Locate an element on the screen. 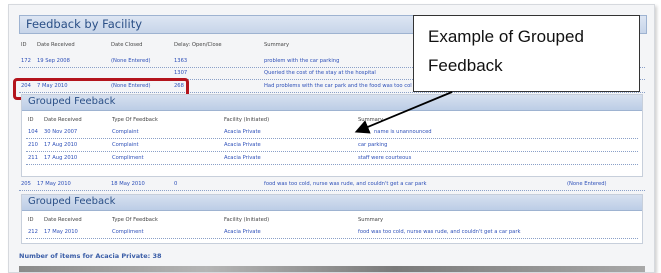 The height and width of the screenshot is (273, 661). row-extra: (None Entered) is located at coordinates (587, 184).